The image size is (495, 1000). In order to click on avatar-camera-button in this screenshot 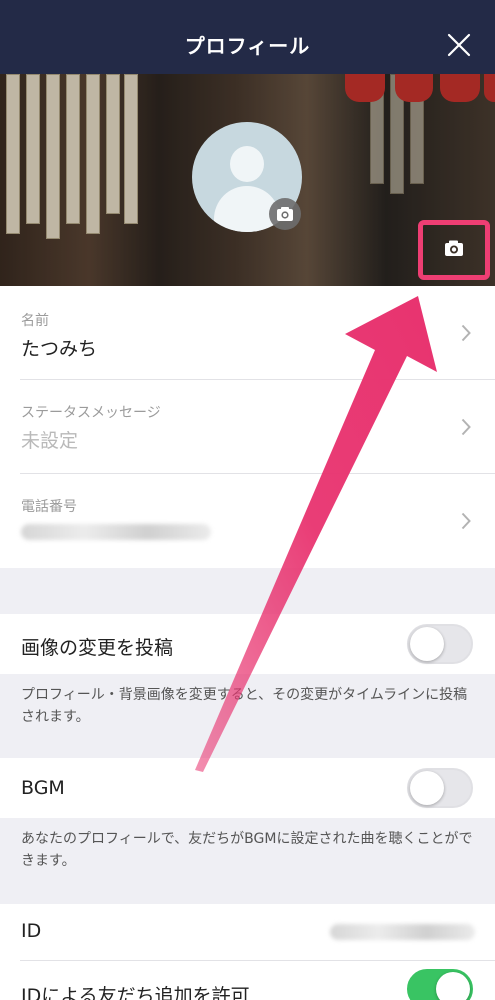, I will do `click(285, 214)`.